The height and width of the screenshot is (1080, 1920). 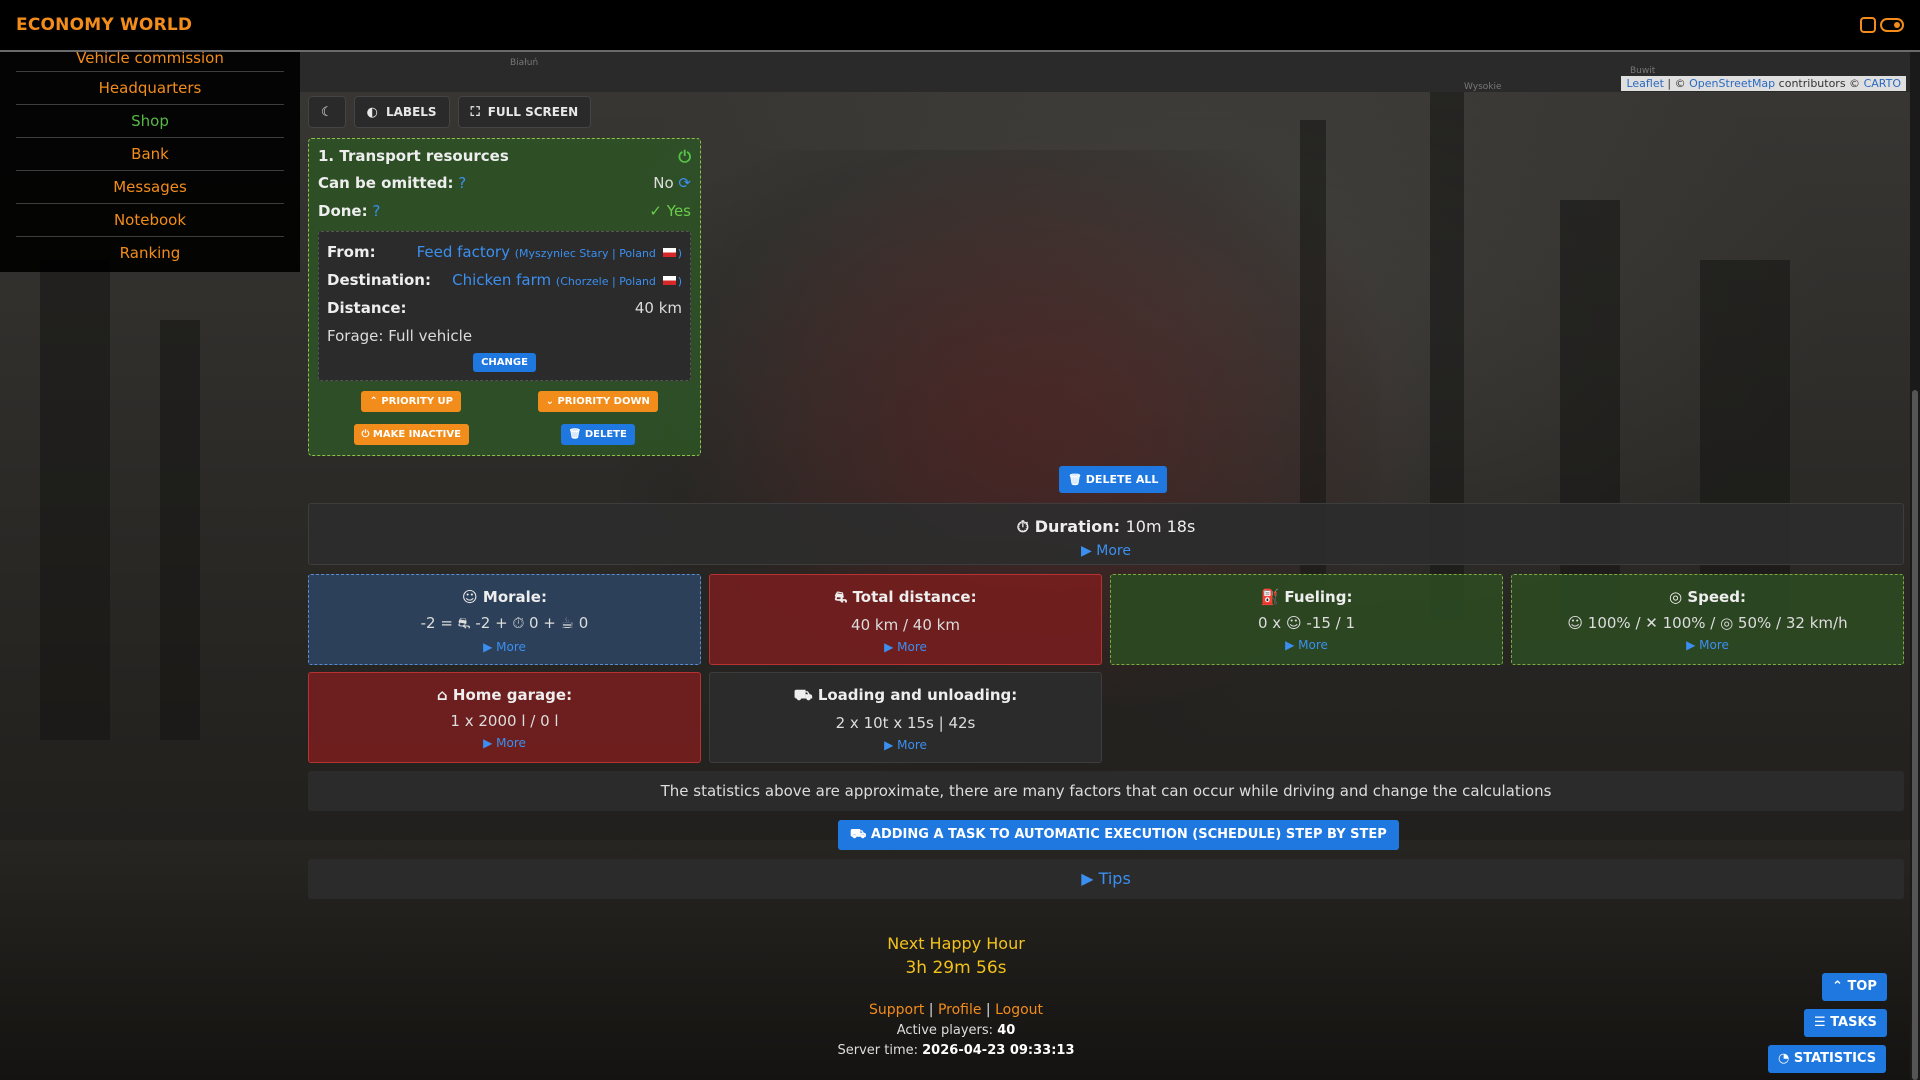 I want to click on dark-mode-button: ☾, so click(x=327, y=112).